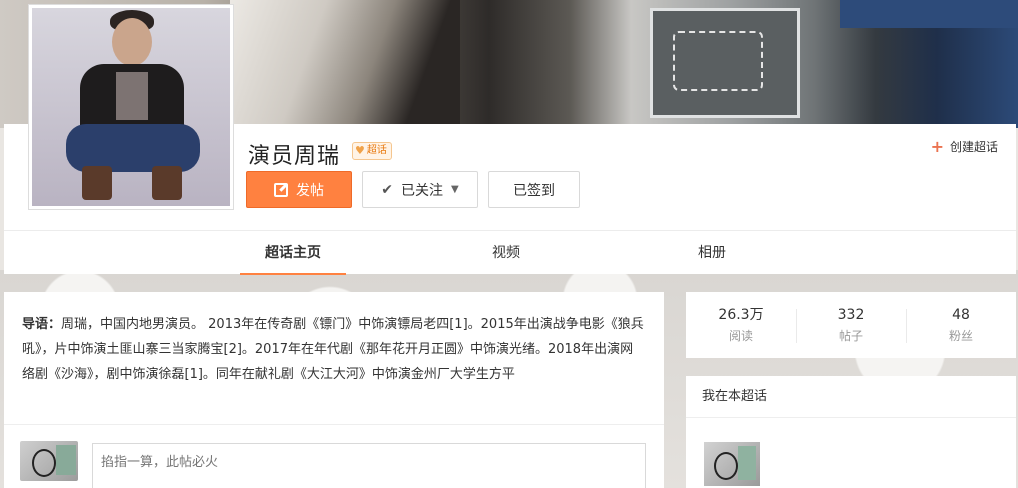 The height and width of the screenshot is (488, 1018). I want to click on post-button: 发帖, so click(299, 189).